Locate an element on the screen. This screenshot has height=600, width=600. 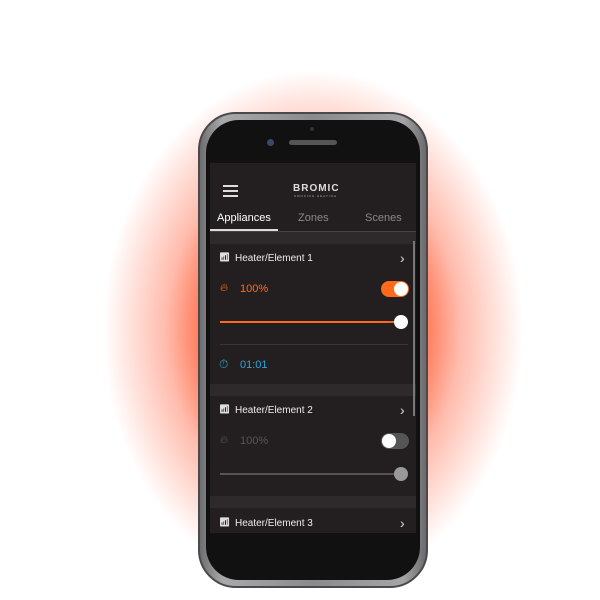
appliance-title: Heater/Element 3 is located at coordinates (274, 523).